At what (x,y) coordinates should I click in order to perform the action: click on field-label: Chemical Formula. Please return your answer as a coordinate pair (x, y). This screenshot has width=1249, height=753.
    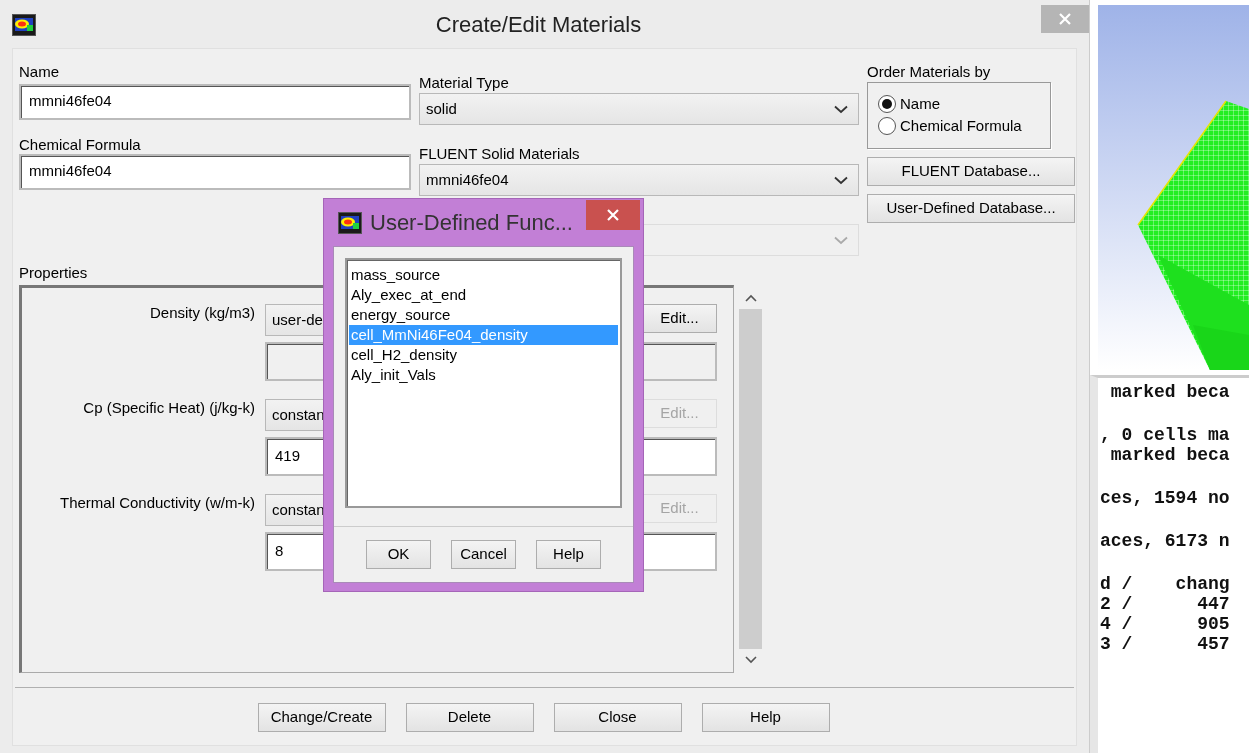
    Looking at the image, I should click on (80, 144).